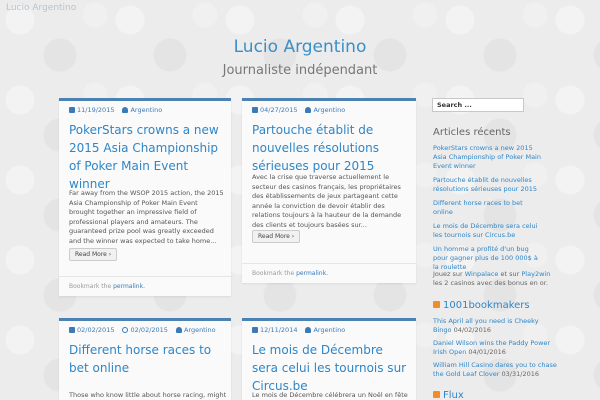 This screenshot has width=600, height=400. Describe the element at coordinates (300, 70) in the screenshot. I see `site-description: Journaliste indépendant` at that location.